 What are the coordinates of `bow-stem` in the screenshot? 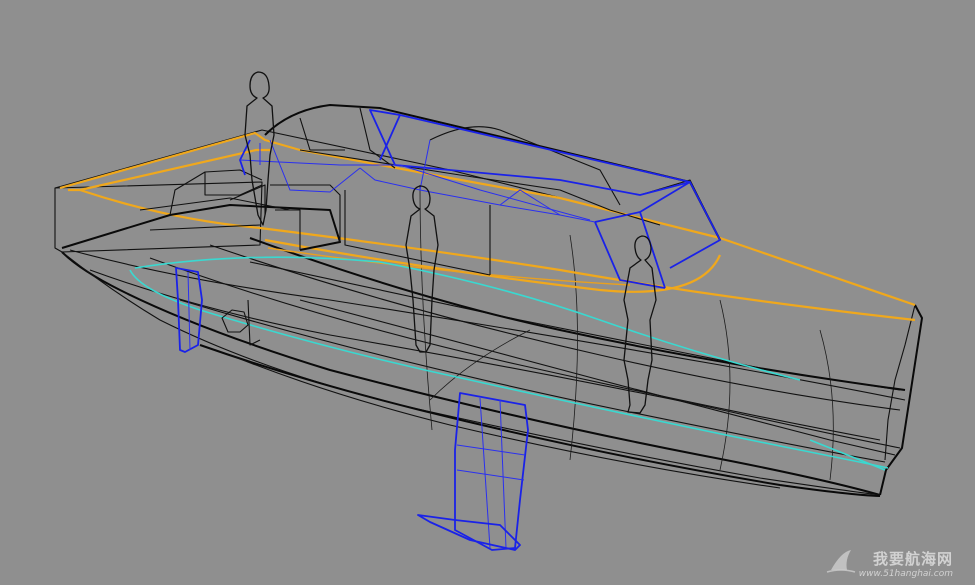 It's located at (901, 400).